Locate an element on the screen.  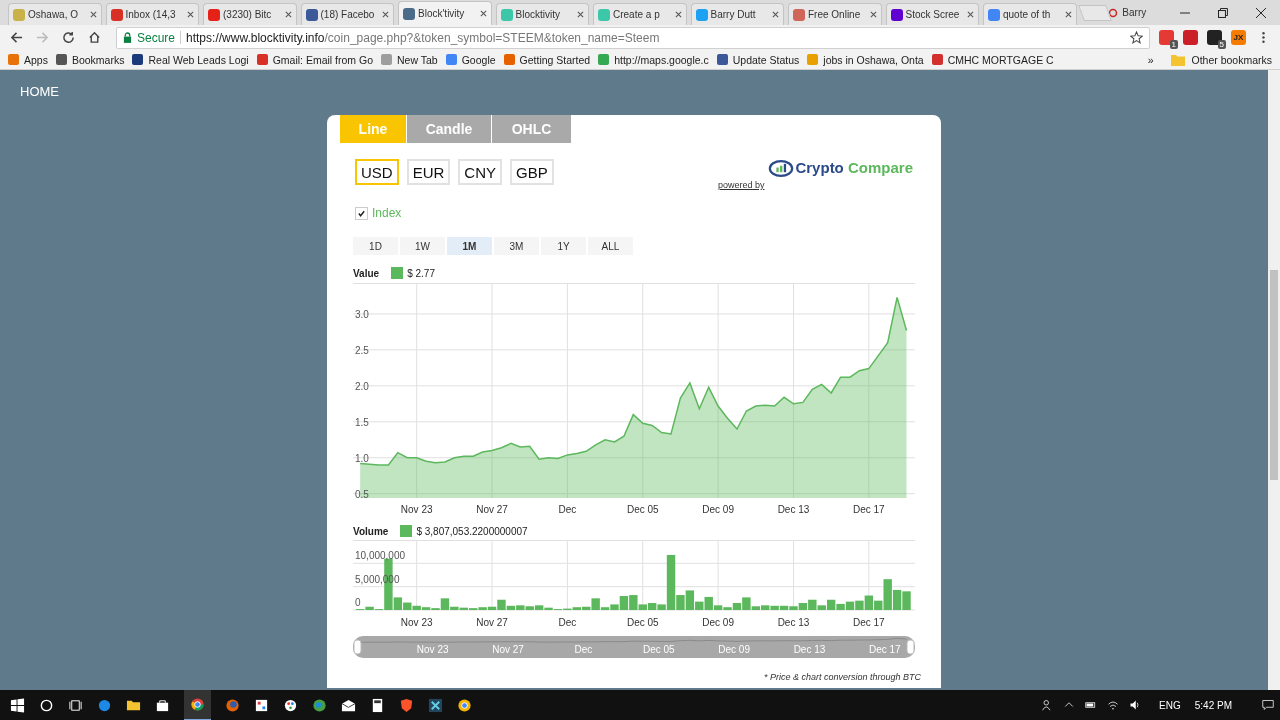
axis-label: 2.0 is located at coordinates (362, 386).